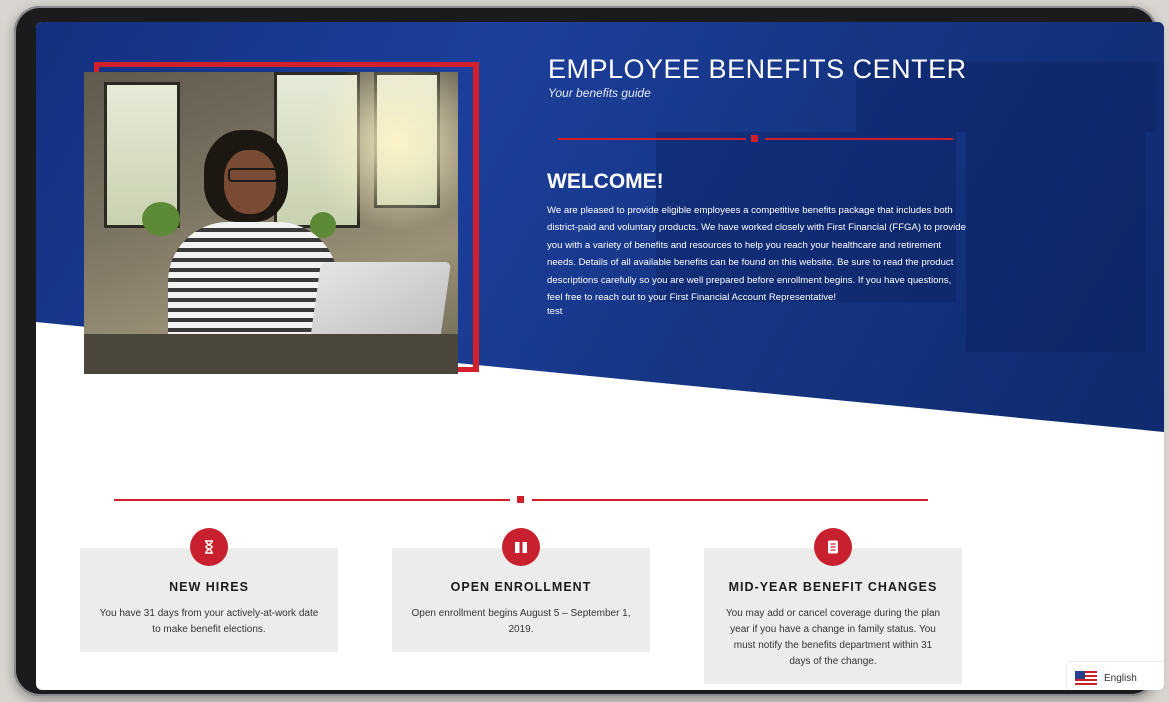 The width and height of the screenshot is (1169, 702). I want to click on page-title: EMPLOYEE BENEFITS CENTER, so click(757, 69).